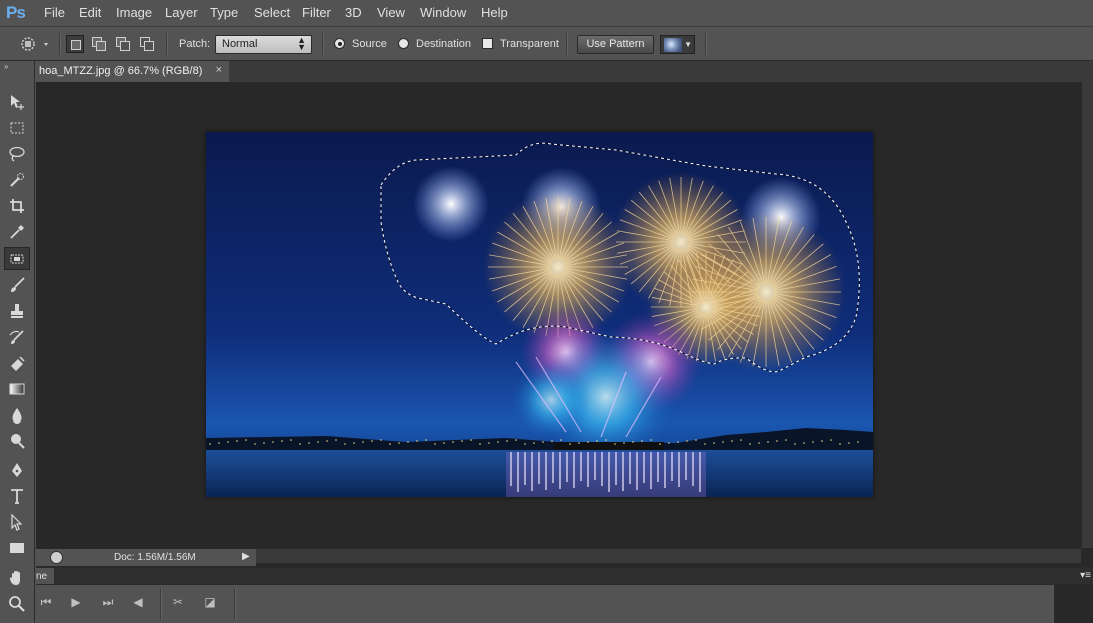 The height and width of the screenshot is (623, 1093). What do you see at coordinates (56, 557) in the screenshot?
I see `timer-icon` at bounding box center [56, 557].